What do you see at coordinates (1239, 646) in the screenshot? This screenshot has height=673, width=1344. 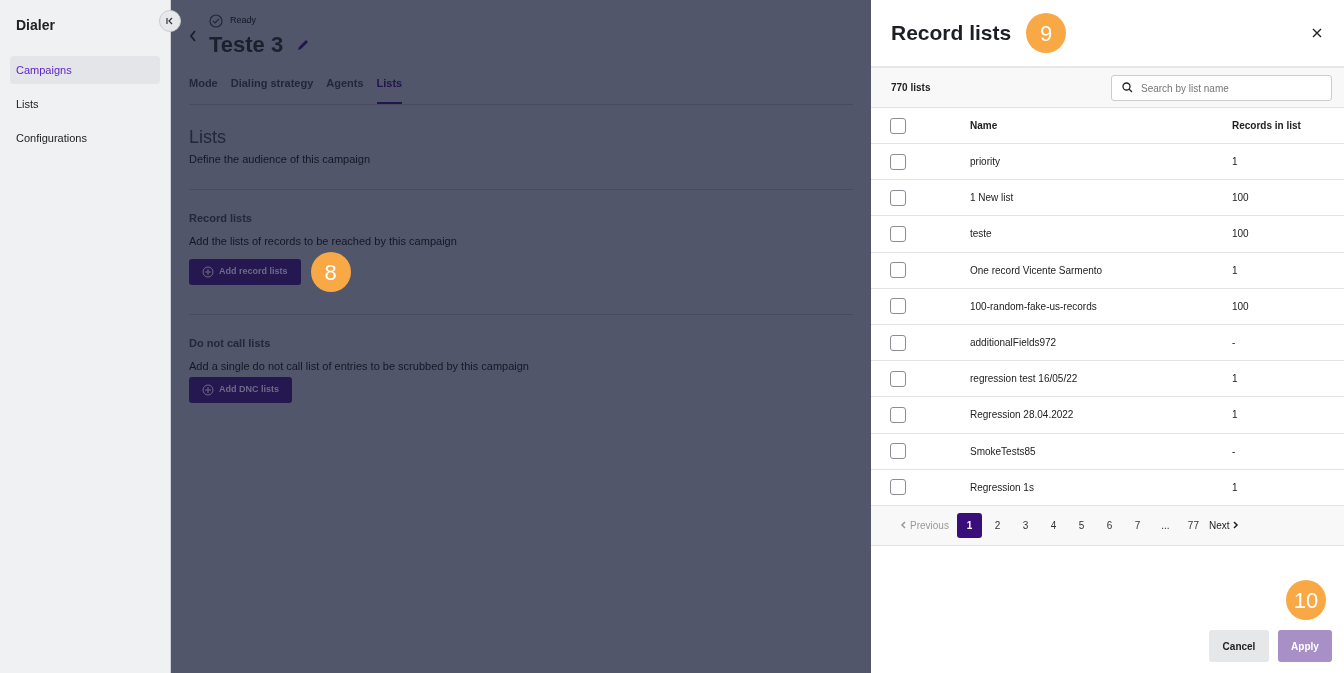 I see `cancel-button: Cancel` at bounding box center [1239, 646].